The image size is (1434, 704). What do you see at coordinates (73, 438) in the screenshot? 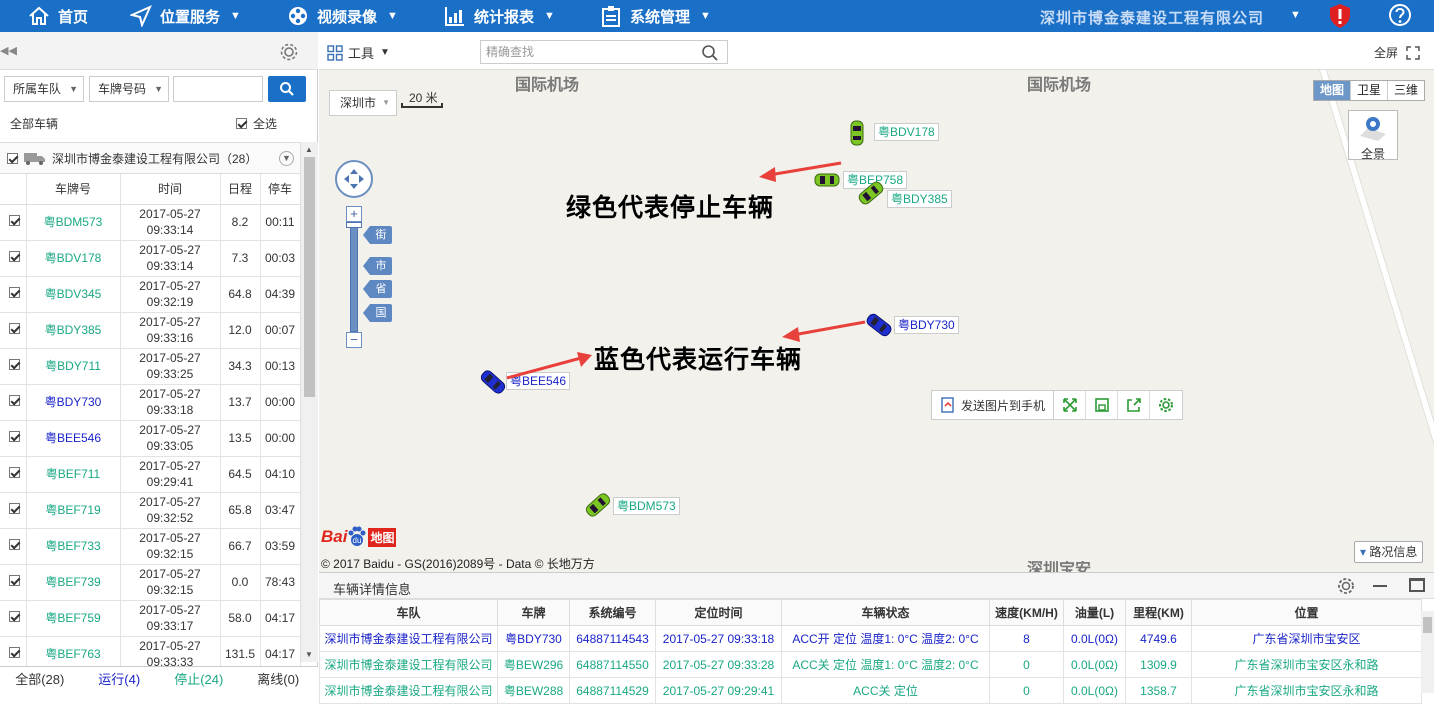
I see `vehicle-plate: 粤BEE546` at bounding box center [73, 438].